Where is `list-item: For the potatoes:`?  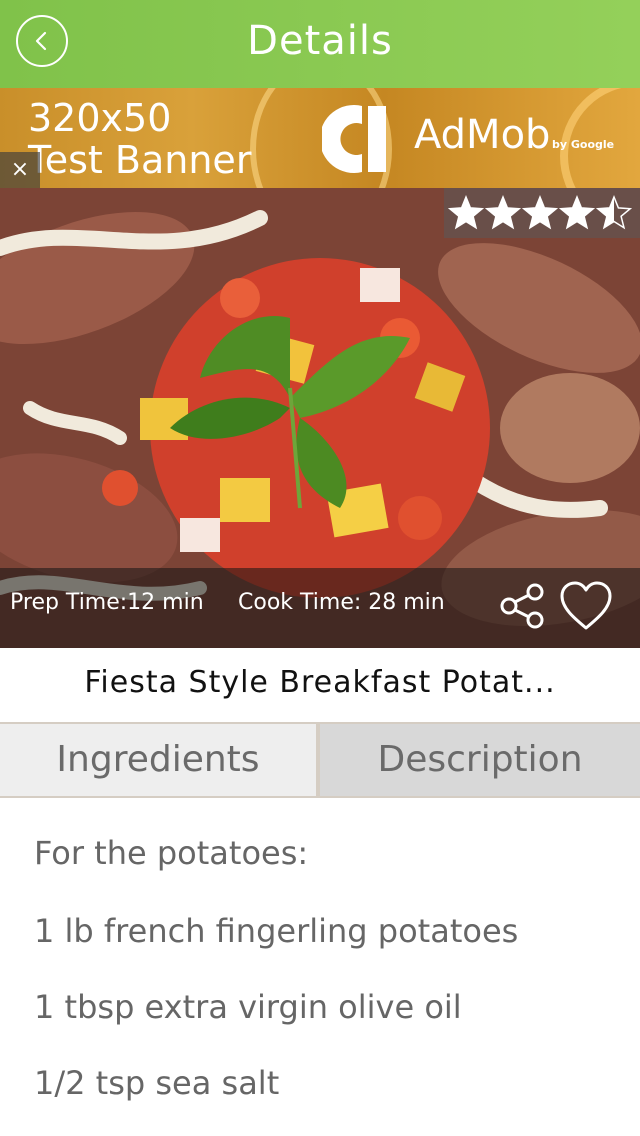 list-item: For the potatoes: is located at coordinates (171, 853).